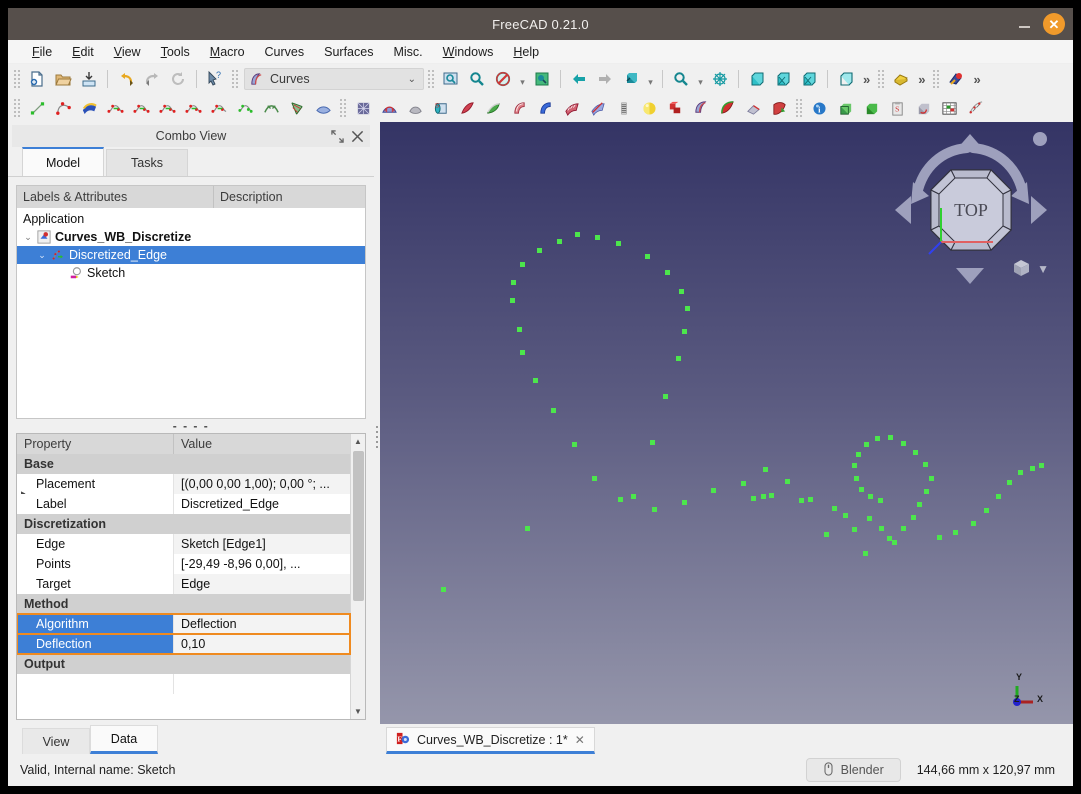  What do you see at coordinates (297, 108) in the screenshot?
I see `mixed-curve-icon` at bounding box center [297, 108].